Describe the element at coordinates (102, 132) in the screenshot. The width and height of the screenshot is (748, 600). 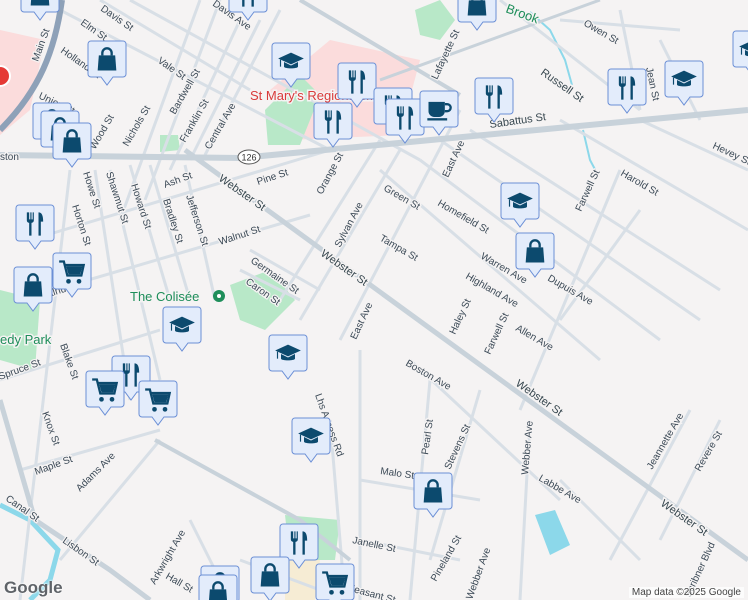
I see `street-label-wood-st: Wood St` at that location.